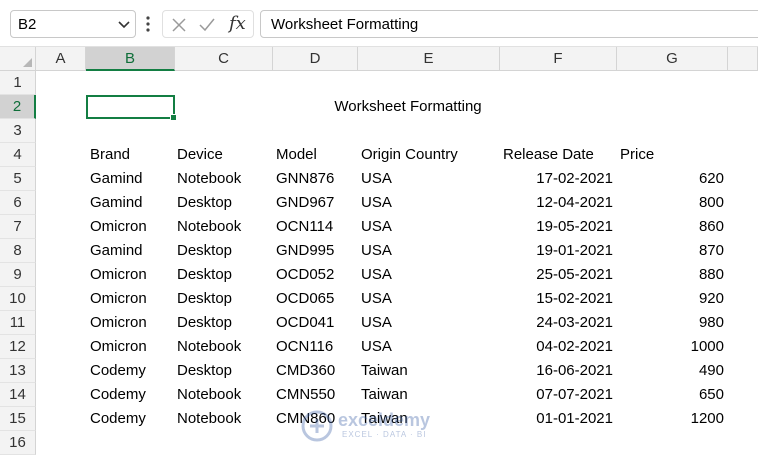 This screenshot has height=455, width=758. I want to click on more-options-icon, so click(148, 24).